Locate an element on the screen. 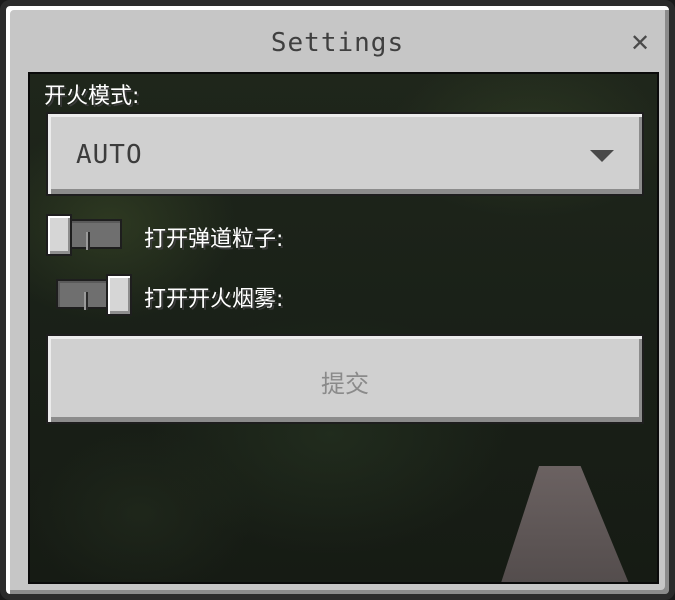 The image size is (675, 600). fire-mode-label: 开火模式: is located at coordinates (92, 96).